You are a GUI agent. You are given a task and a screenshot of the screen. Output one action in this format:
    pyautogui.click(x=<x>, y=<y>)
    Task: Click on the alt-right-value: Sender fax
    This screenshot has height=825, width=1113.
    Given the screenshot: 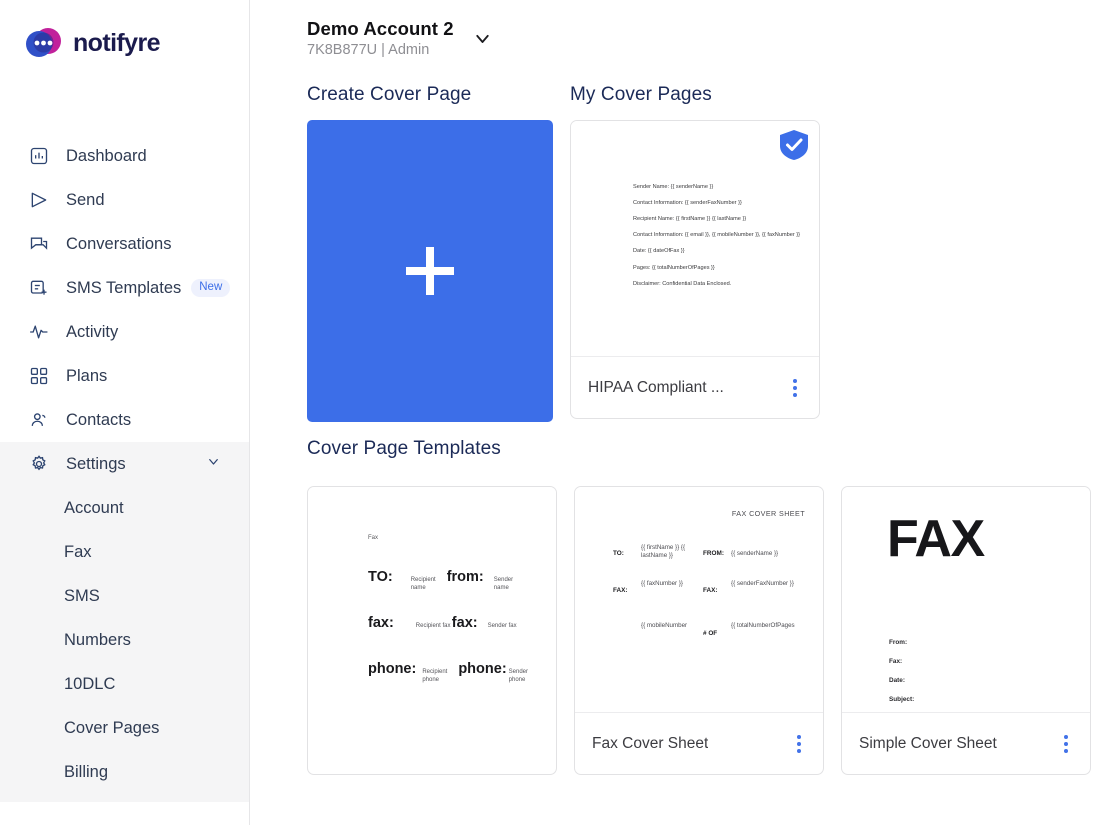 What is the action you would take?
    pyautogui.click(x=502, y=626)
    